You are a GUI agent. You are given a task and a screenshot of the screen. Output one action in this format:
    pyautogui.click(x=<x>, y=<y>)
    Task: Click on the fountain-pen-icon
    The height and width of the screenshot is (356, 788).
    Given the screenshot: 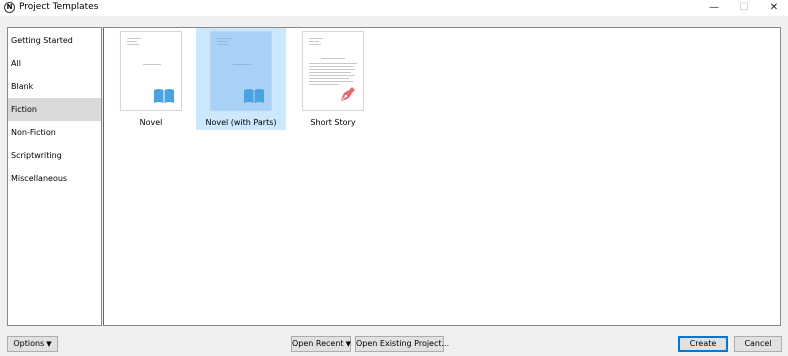 What is the action you would take?
    pyautogui.click(x=347, y=95)
    